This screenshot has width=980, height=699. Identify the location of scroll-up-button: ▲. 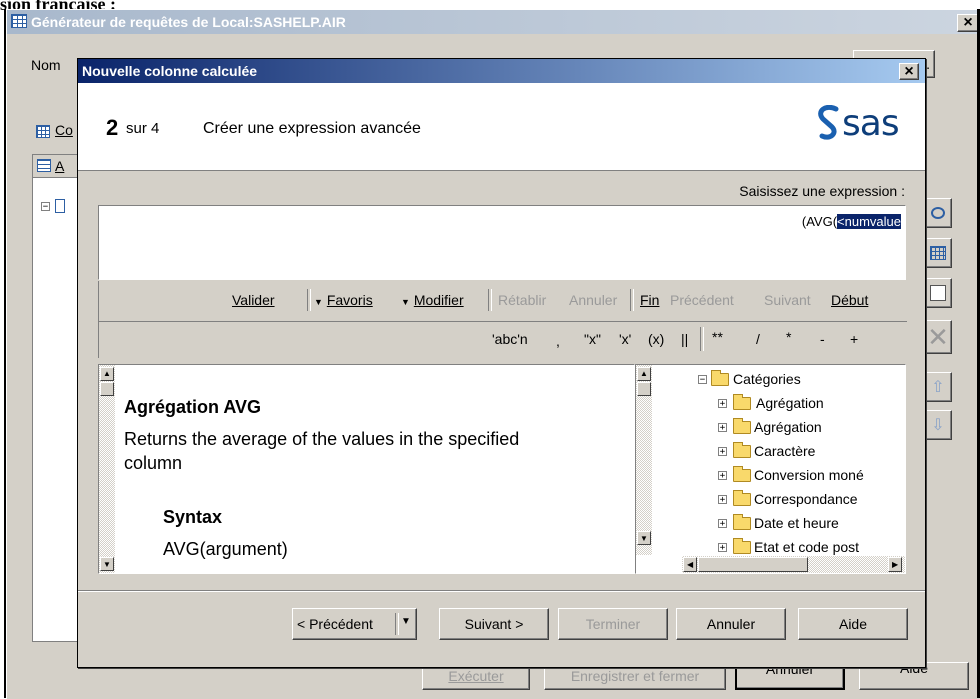
(107, 374).